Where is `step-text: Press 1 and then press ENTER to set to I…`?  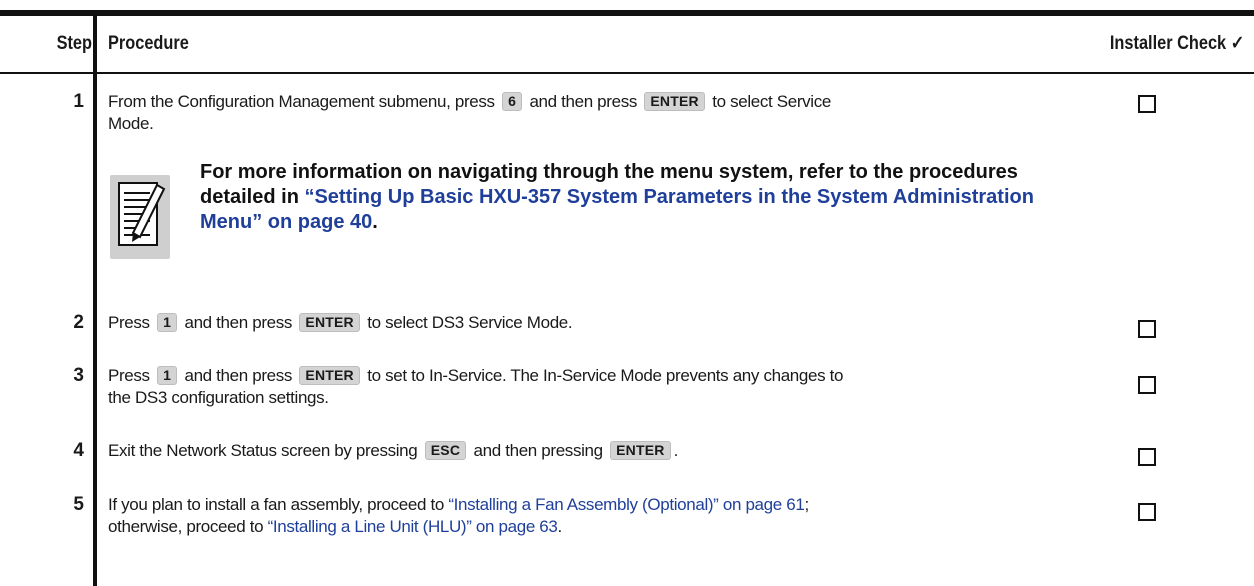
step-text: Press 1 and then press ENTER to set to I… is located at coordinates (613, 387).